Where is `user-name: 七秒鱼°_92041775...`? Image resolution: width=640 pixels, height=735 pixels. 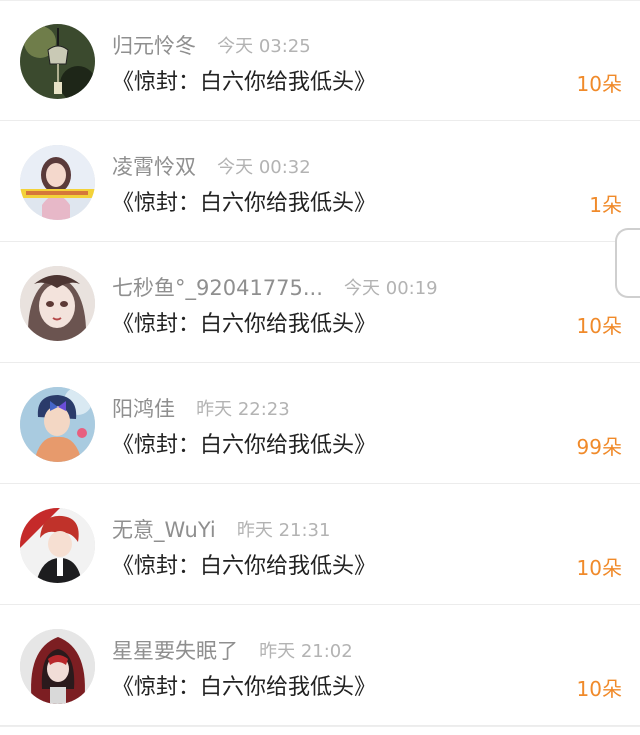 user-name: 七秒鱼°_92041775... is located at coordinates (217, 288).